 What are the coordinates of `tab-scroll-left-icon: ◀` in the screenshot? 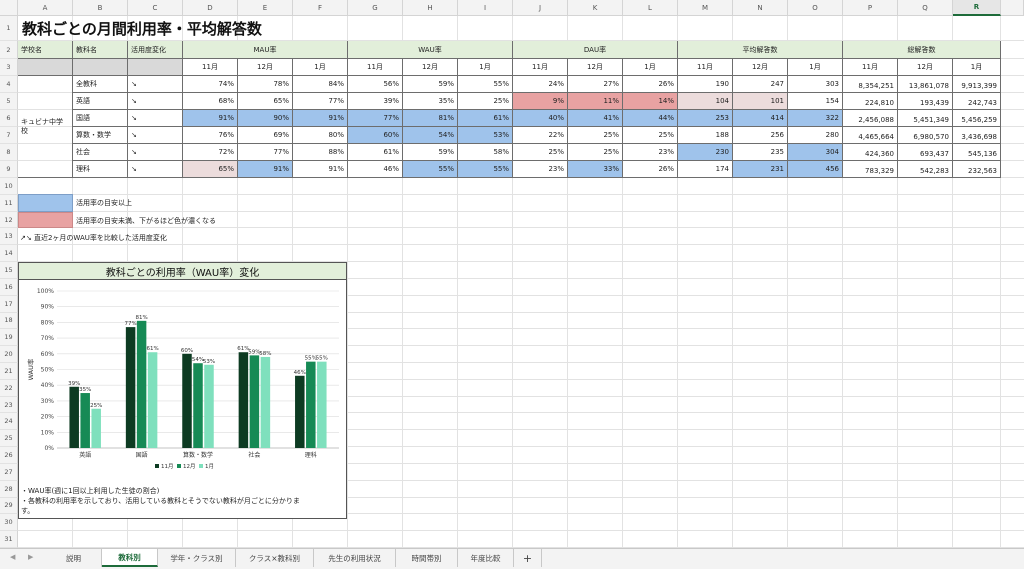 It's located at (12, 557).